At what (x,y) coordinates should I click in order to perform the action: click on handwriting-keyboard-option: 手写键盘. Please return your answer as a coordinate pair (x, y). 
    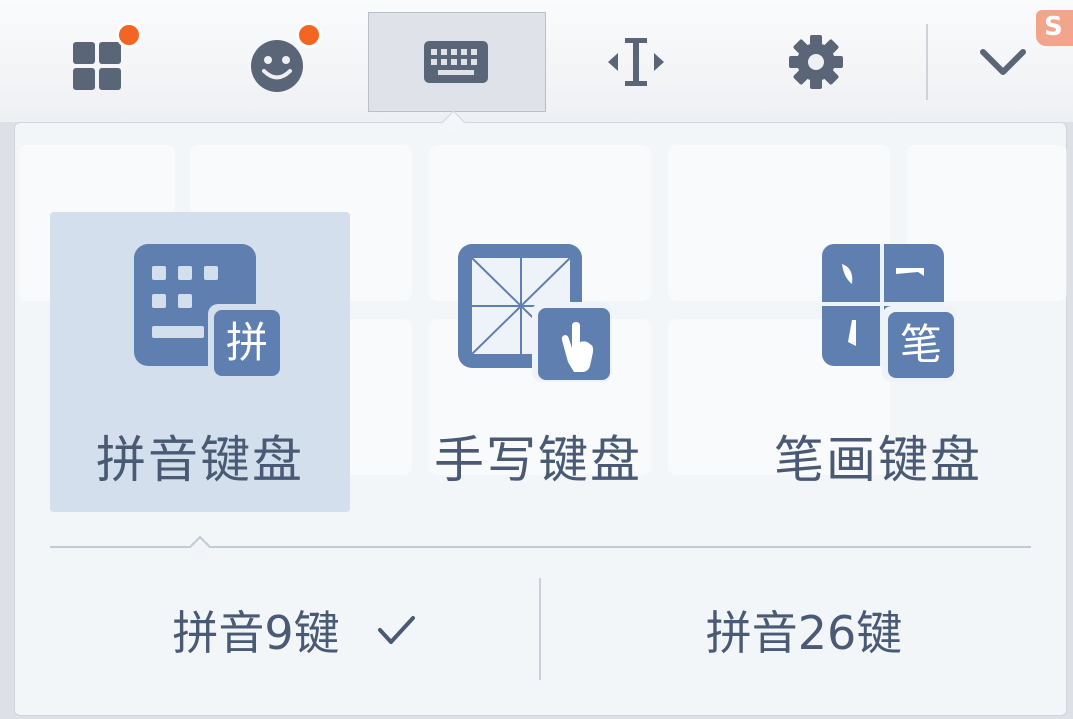
    Looking at the image, I should click on (538, 362).